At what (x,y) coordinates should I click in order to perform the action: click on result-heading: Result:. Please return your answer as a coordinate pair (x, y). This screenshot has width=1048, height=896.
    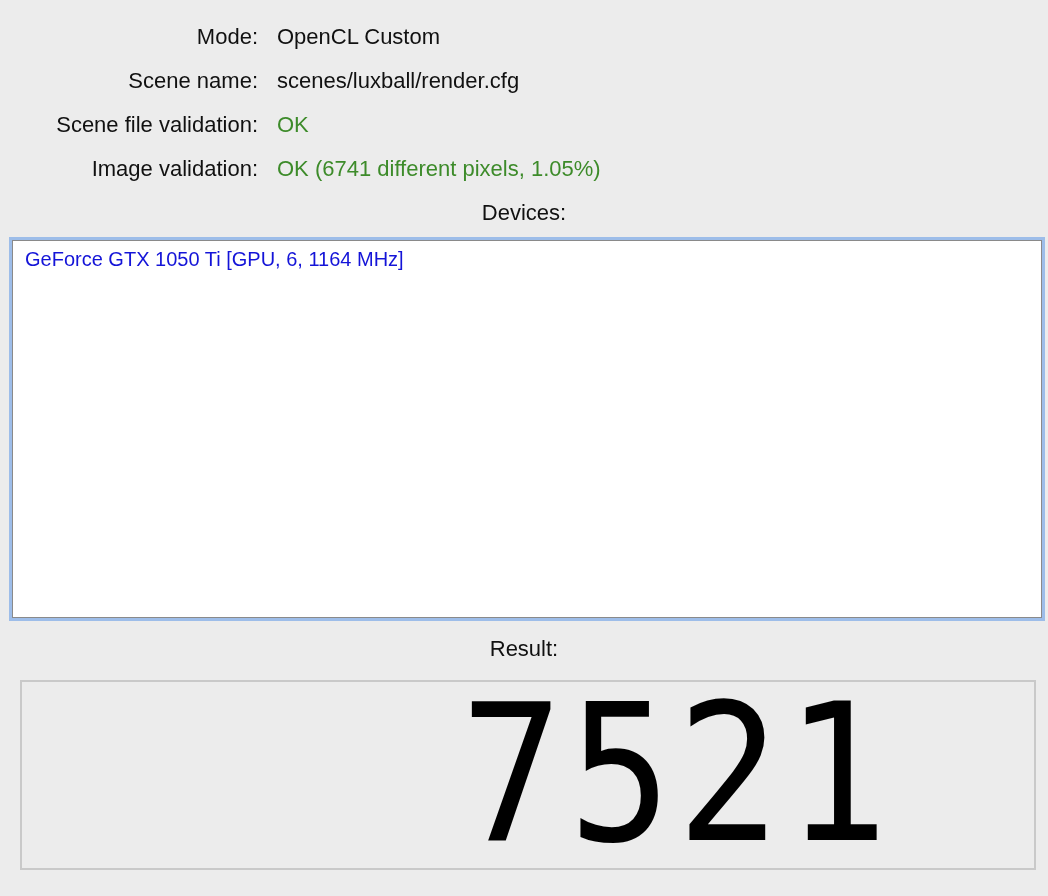
    Looking at the image, I should click on (524, 649).